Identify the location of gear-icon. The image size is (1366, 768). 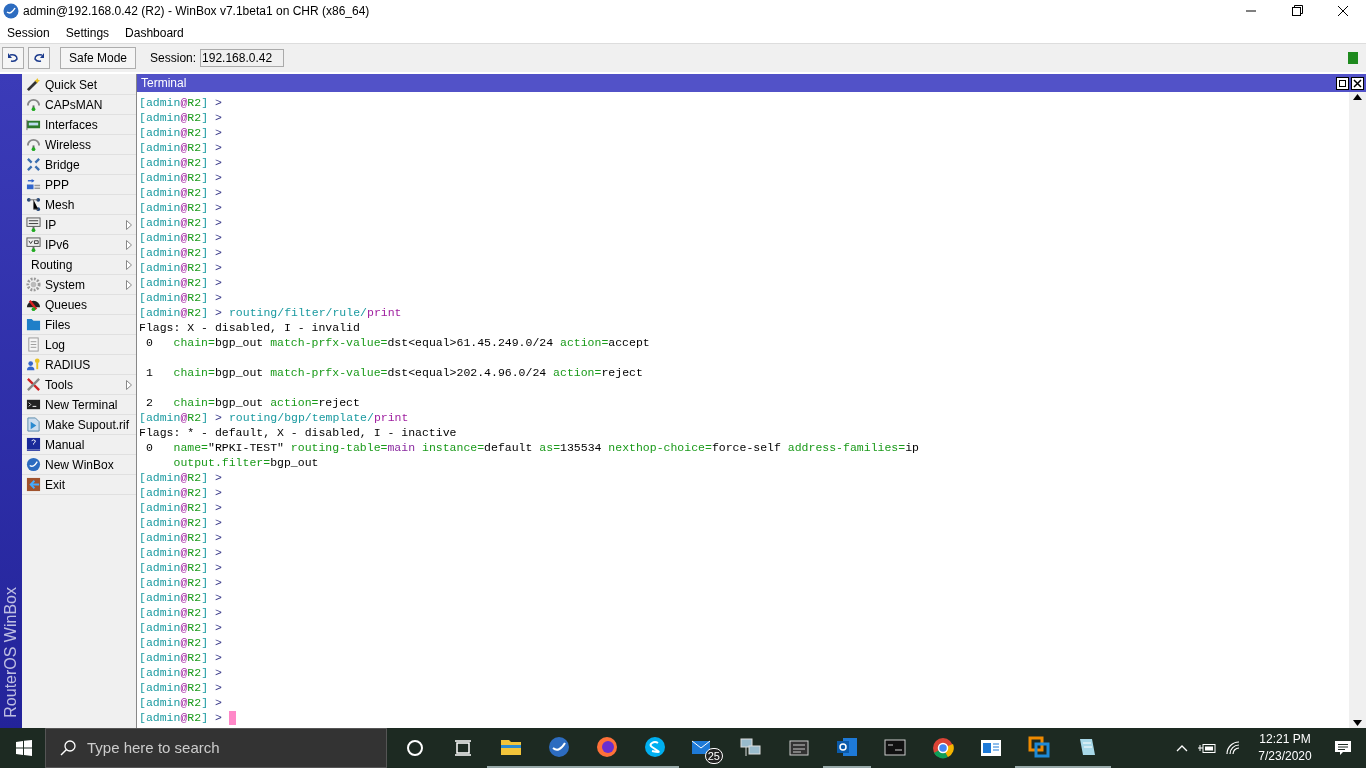
(33, 284).